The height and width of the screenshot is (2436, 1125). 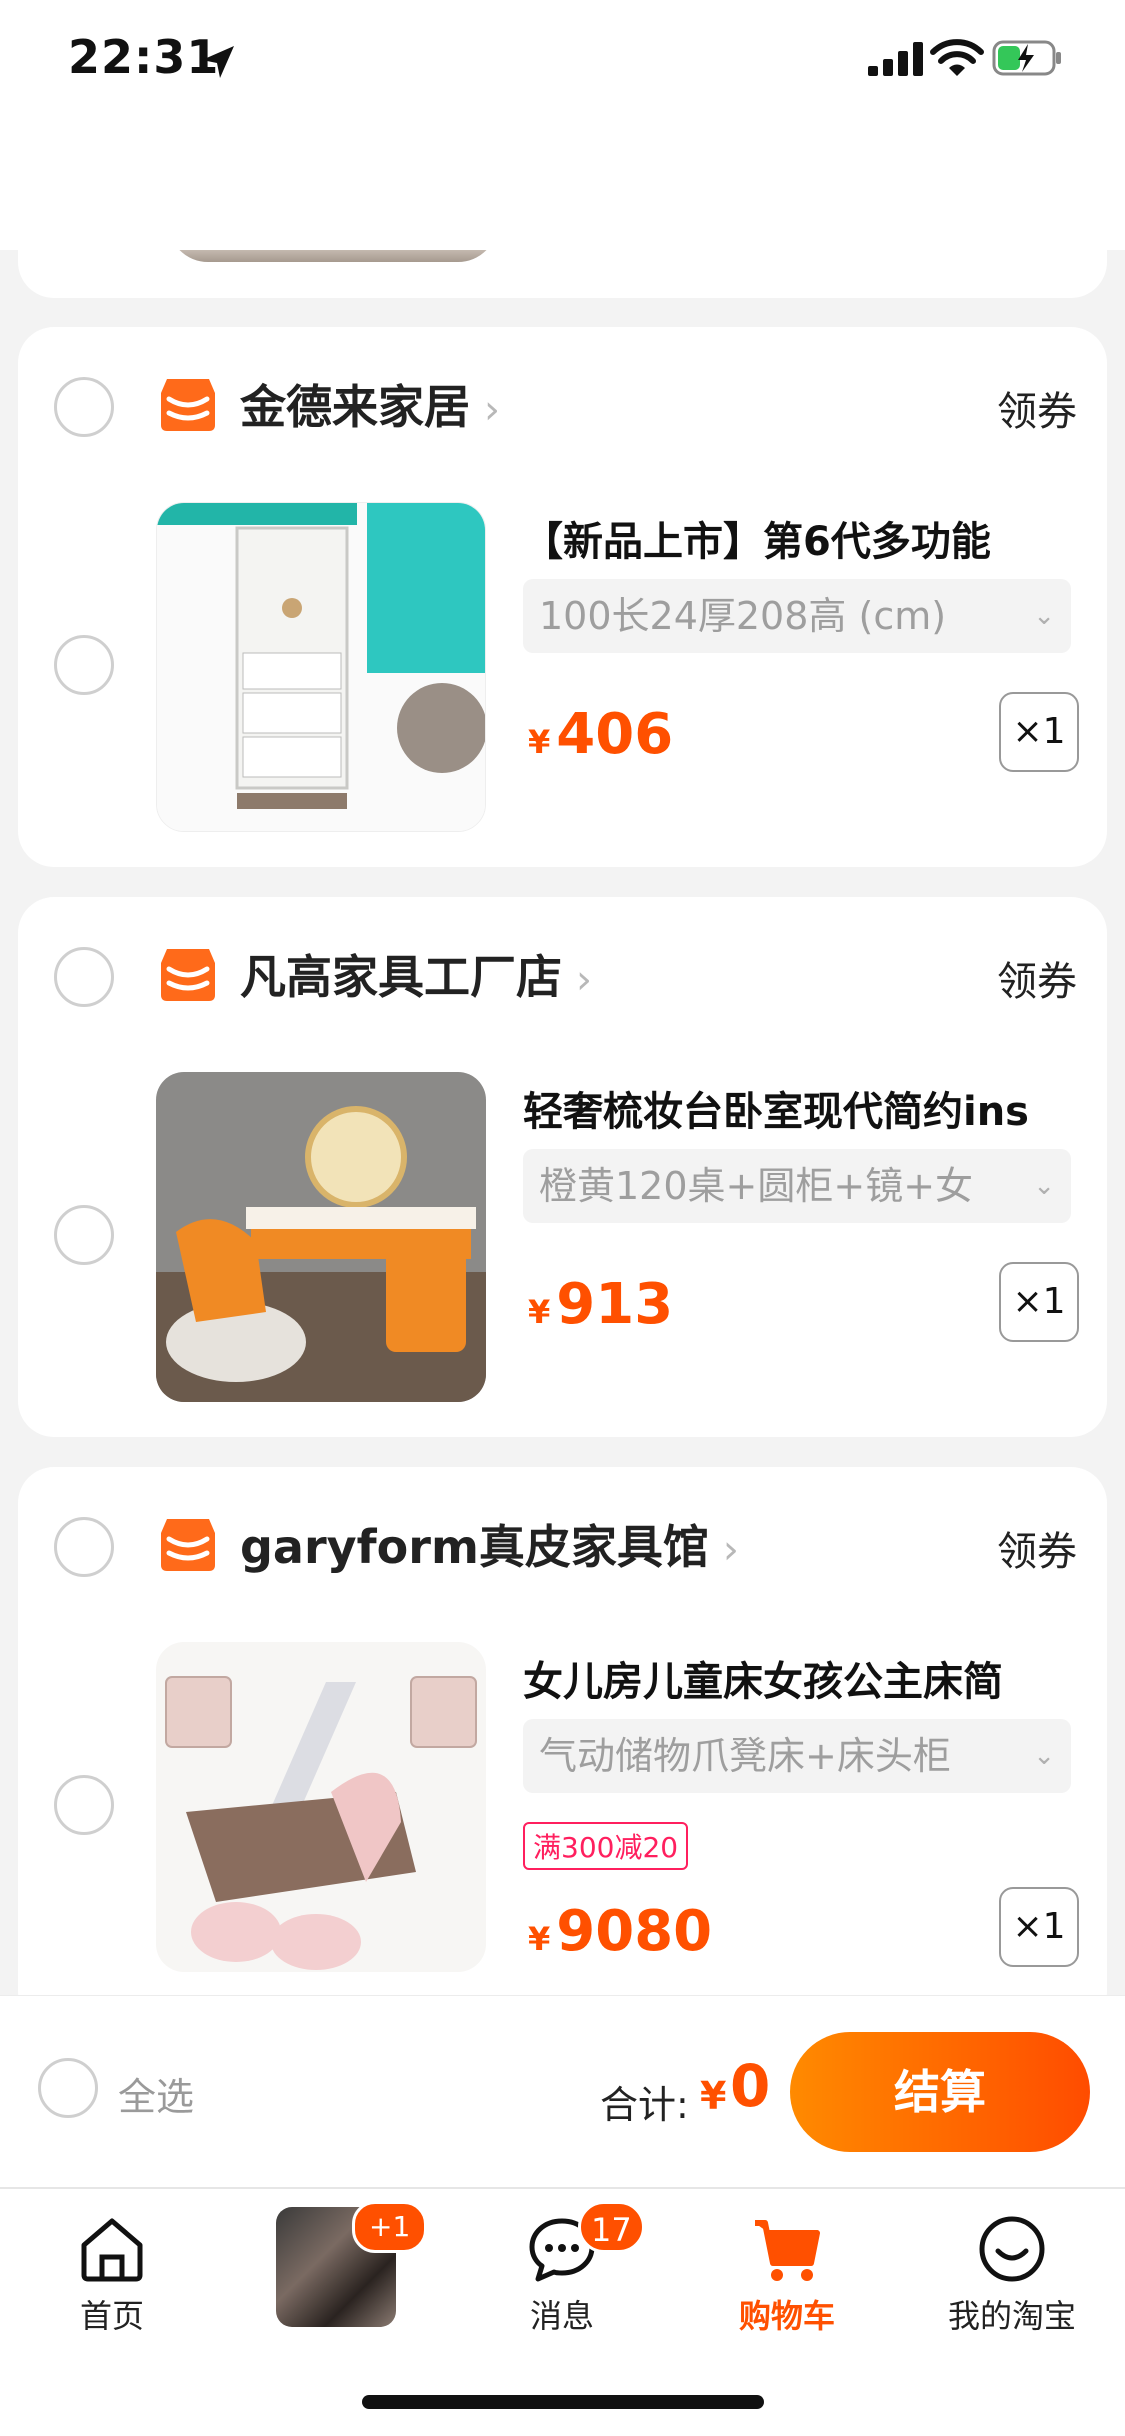 I want to click on tab-cart: 购物车, so click(x=787, y=2274).